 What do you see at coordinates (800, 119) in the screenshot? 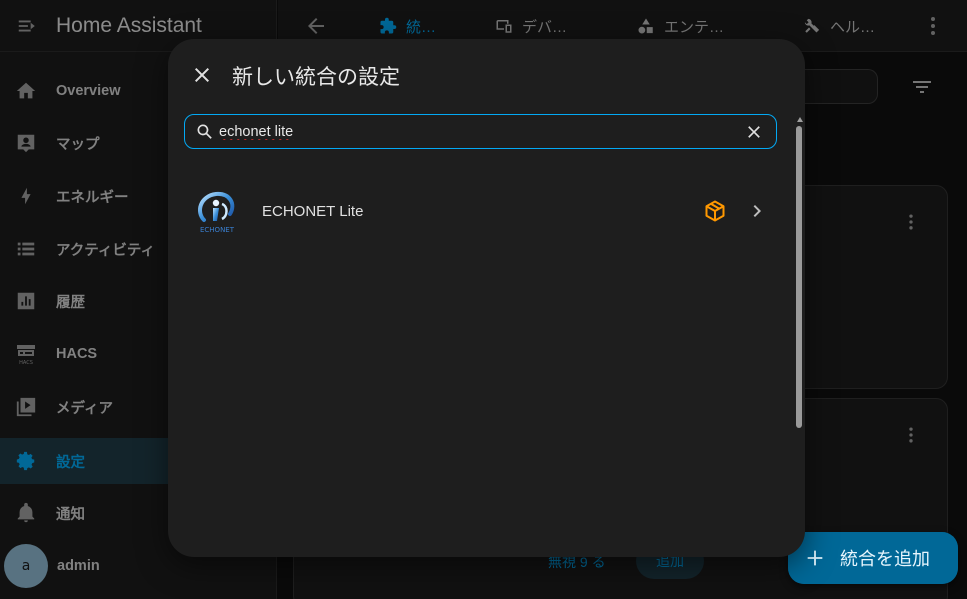
I see `scroll-up-arrow-icon` at bounding box center [800, 119].